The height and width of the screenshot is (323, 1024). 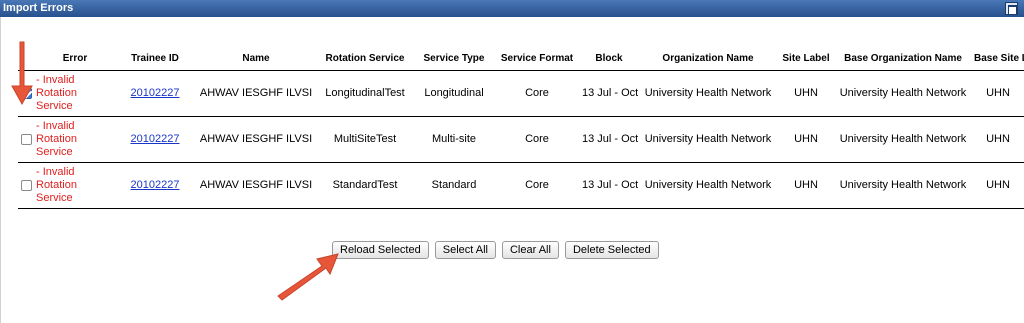 What do you see at coordinates (465, 250) in the screenshot?
I see `select-all-button: Select All` at bounding box center [465, 250].